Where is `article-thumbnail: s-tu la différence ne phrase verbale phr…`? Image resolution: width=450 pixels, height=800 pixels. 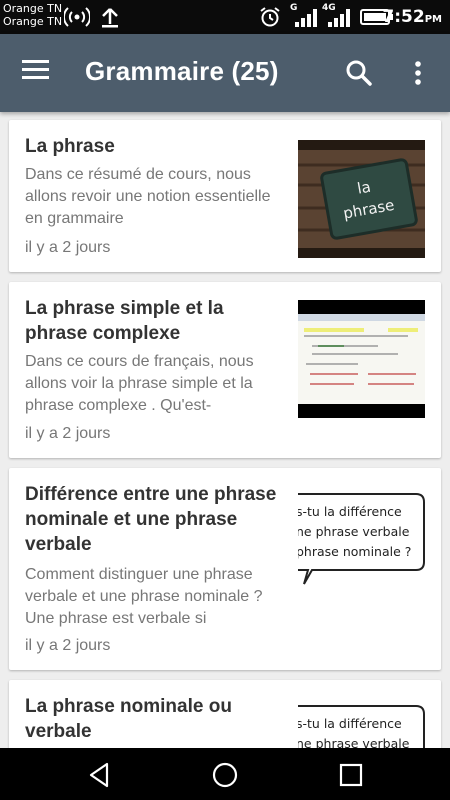
article-thumbnail: s-tu la différence ne phrase verbale phr… is located at coordinates (361, 545).